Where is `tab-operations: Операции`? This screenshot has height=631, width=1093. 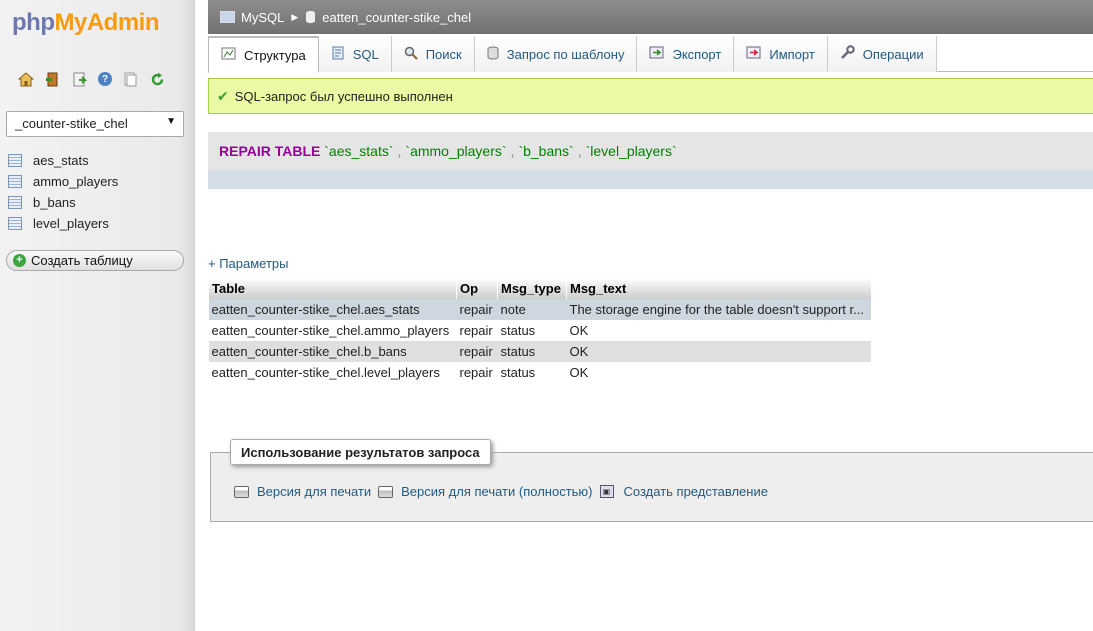 tab-operations: Операции is located at coordinates (882, 54).